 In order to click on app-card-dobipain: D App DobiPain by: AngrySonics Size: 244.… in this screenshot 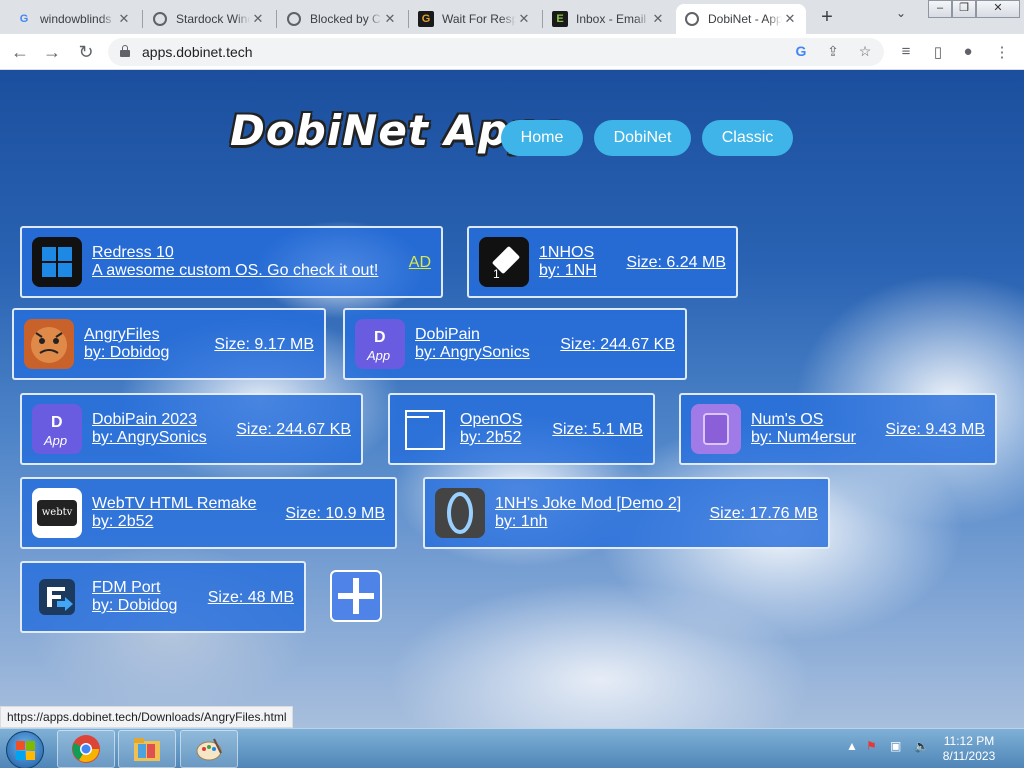, I will do `click(515, 344)`.